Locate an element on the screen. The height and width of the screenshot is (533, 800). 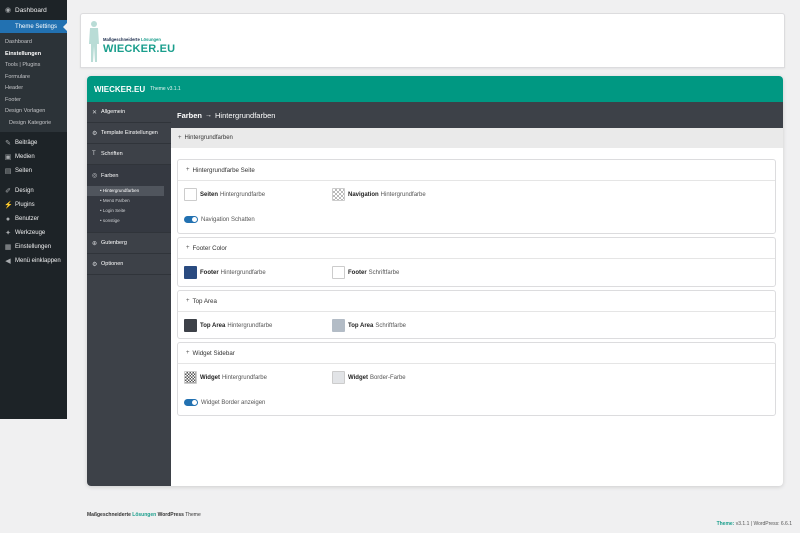
box-title: + Top Area is located at coordinates (476, 301).